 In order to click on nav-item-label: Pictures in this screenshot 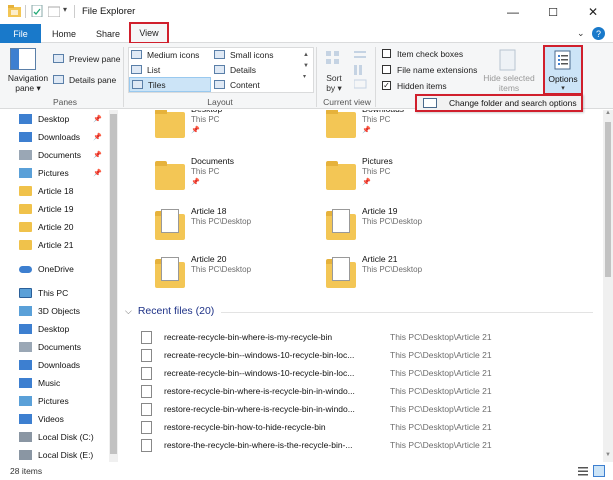, I will do `click(53, 173)`.